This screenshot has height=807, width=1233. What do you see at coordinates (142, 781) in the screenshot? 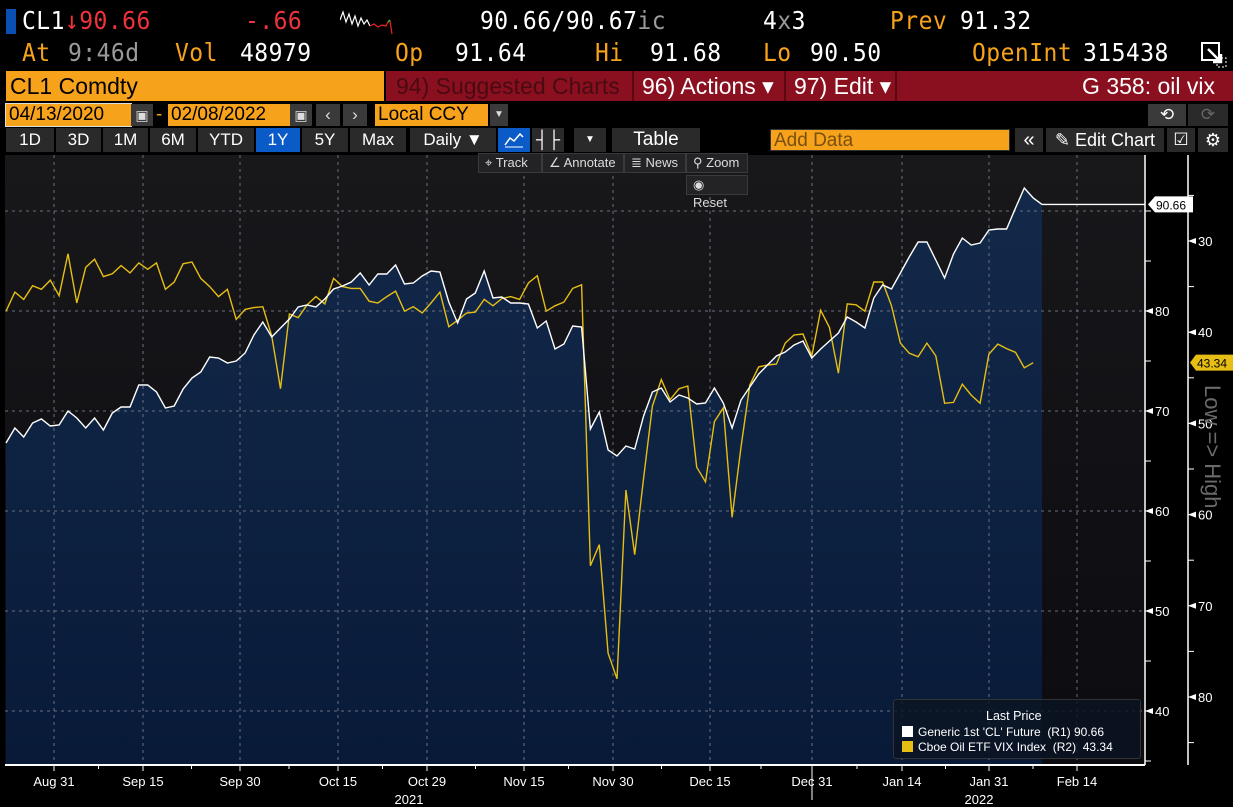
I see `x-tick-label: Sep 15` at bounding box center [142, 781].